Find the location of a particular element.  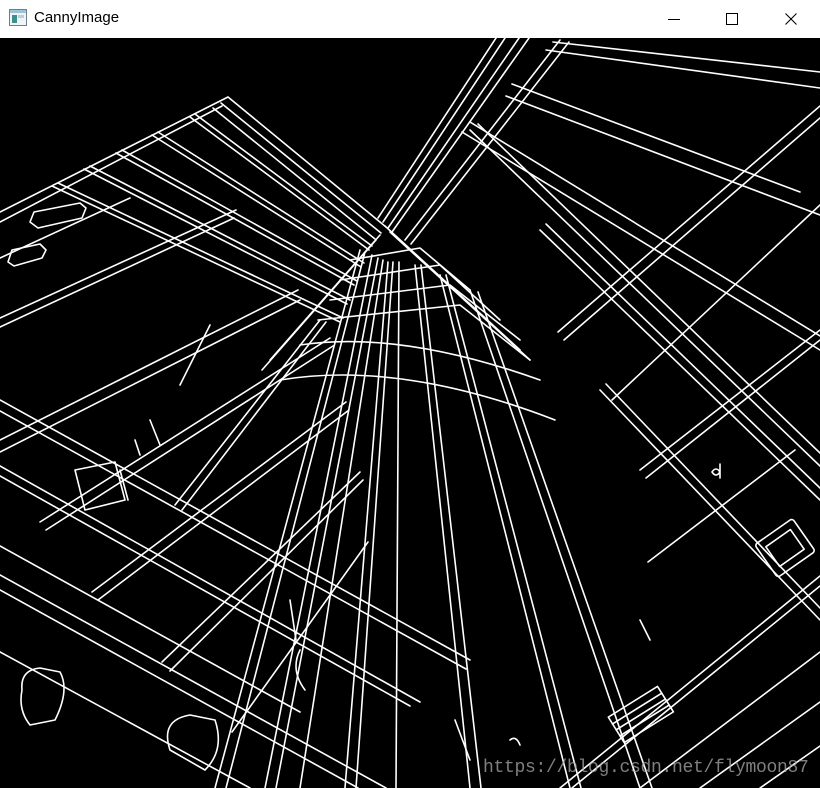

close-icon is located at coordinates (790, 18).